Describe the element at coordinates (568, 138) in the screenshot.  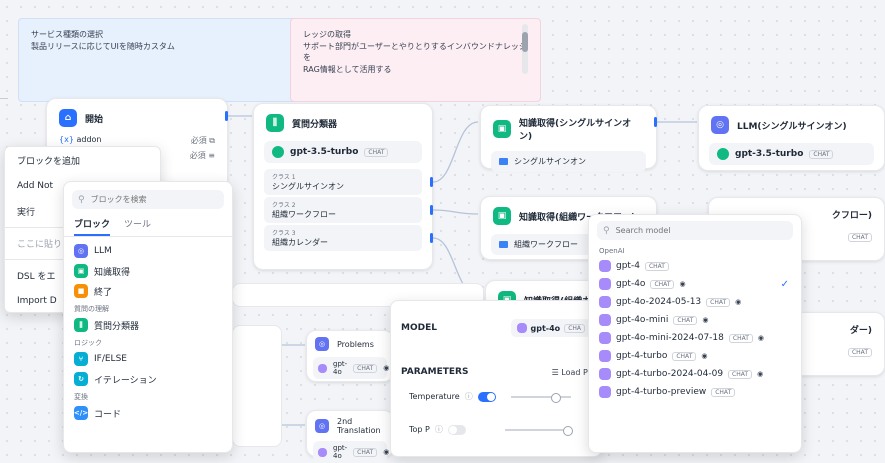
I see `knowledge-retrieval-sso-node: ▣ 知識取得(シングルサインオン) シングルサインオン` at that location.